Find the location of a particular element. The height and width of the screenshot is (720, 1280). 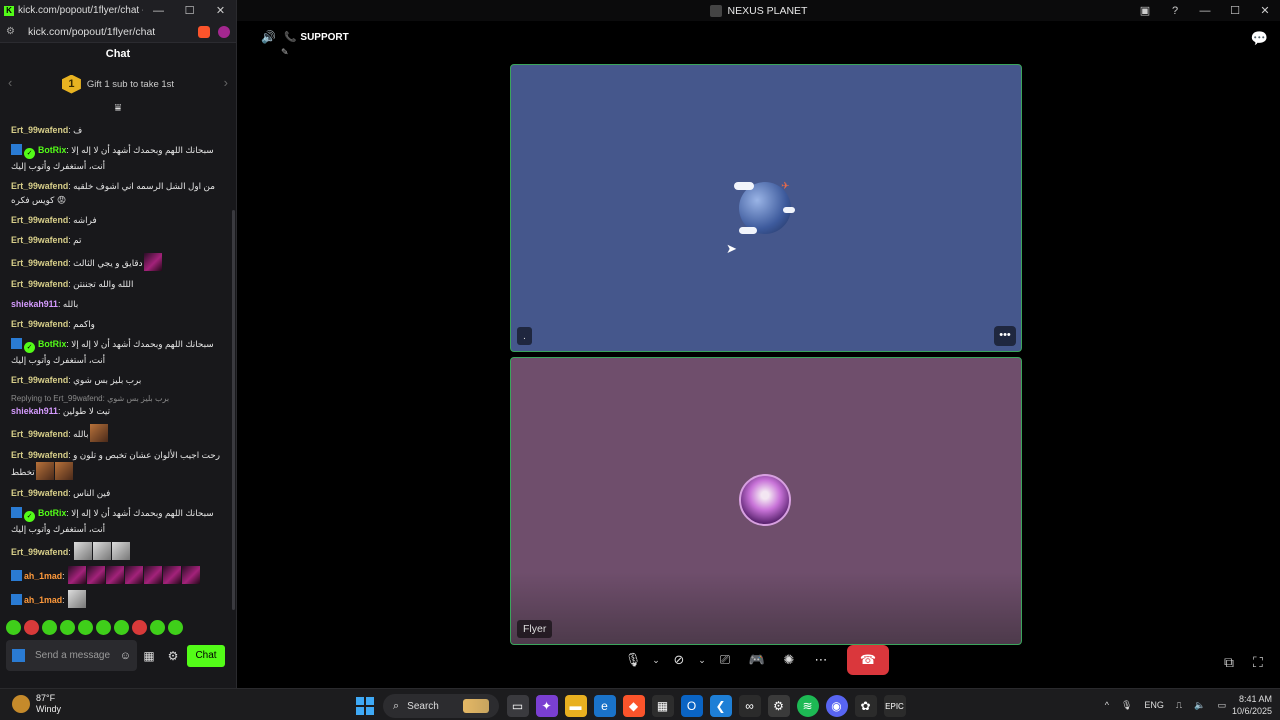

help-icon: ? is located at coordinates (1175, 11).